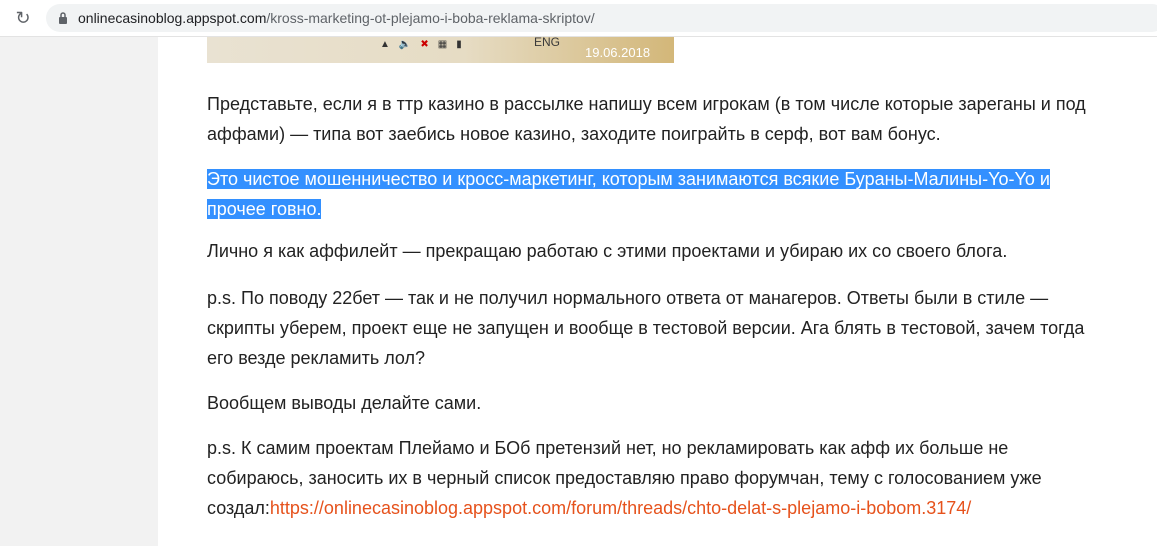 The height and width of the screenshot is (546, 1157). I want to click on paragraph-5: Вообщем выводы делайте сами., so click(344, 403).